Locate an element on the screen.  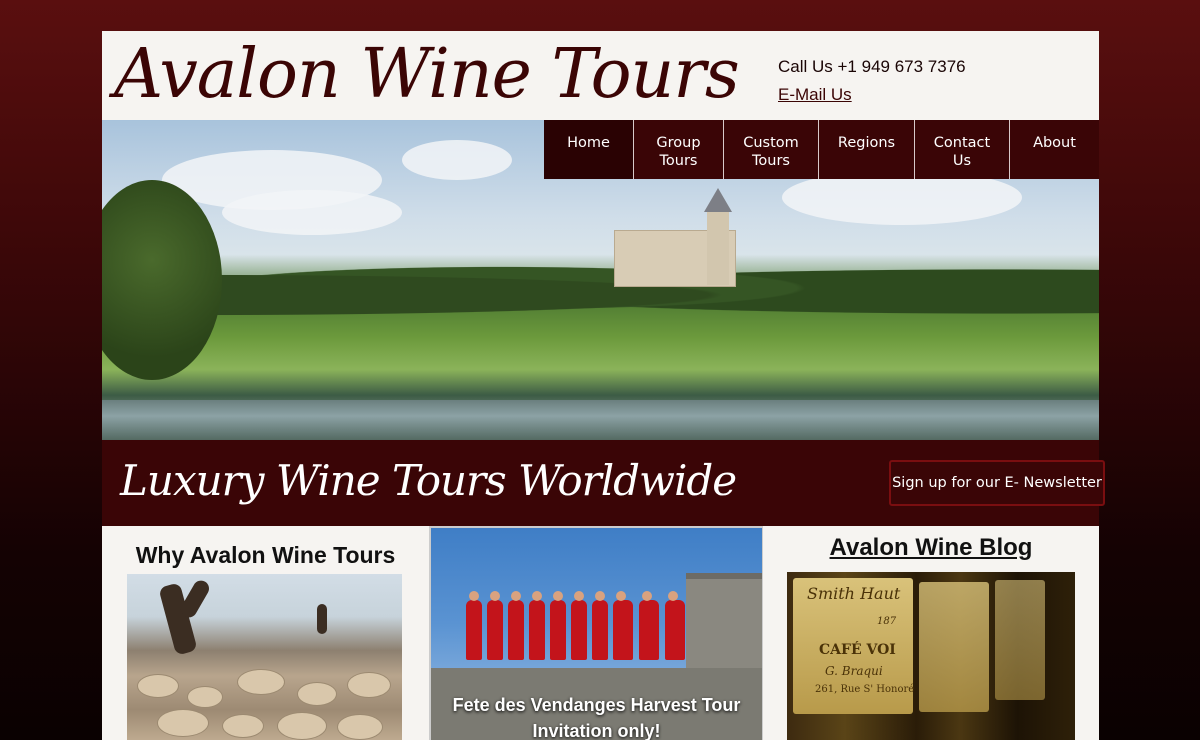
email-link: E-Mail Us is located at coordinates (872, 95).